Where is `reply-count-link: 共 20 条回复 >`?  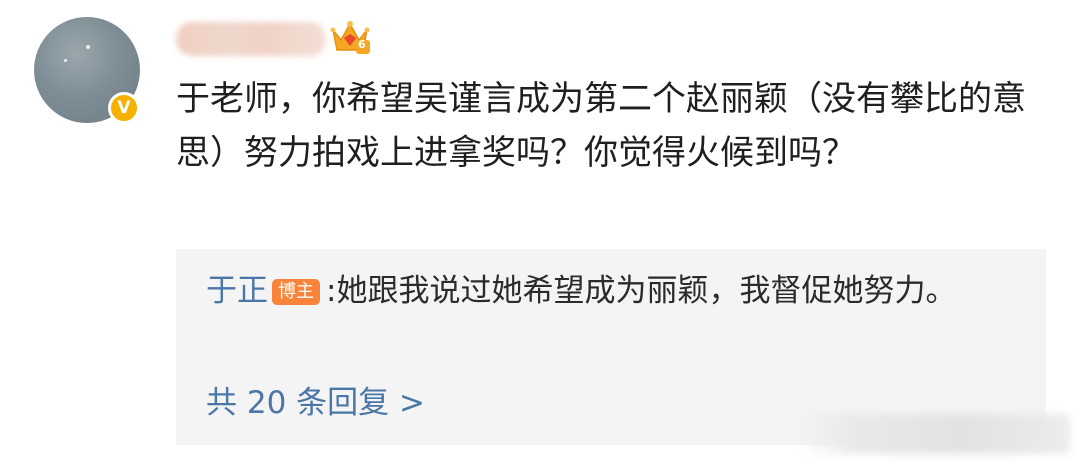 reply-count-link: 共 20 条回复 > is located at coordinates (315, 403).